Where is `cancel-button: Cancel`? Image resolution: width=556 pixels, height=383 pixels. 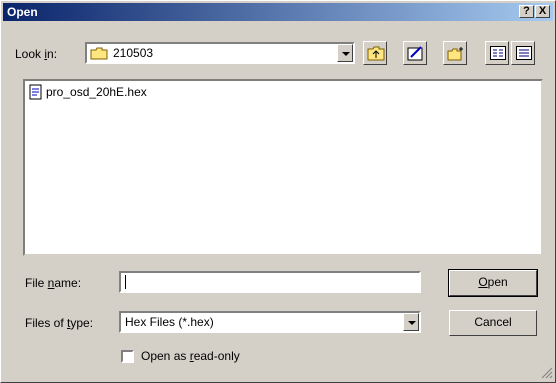
cancel-button: Cancel is located at coordinates (493, 323).